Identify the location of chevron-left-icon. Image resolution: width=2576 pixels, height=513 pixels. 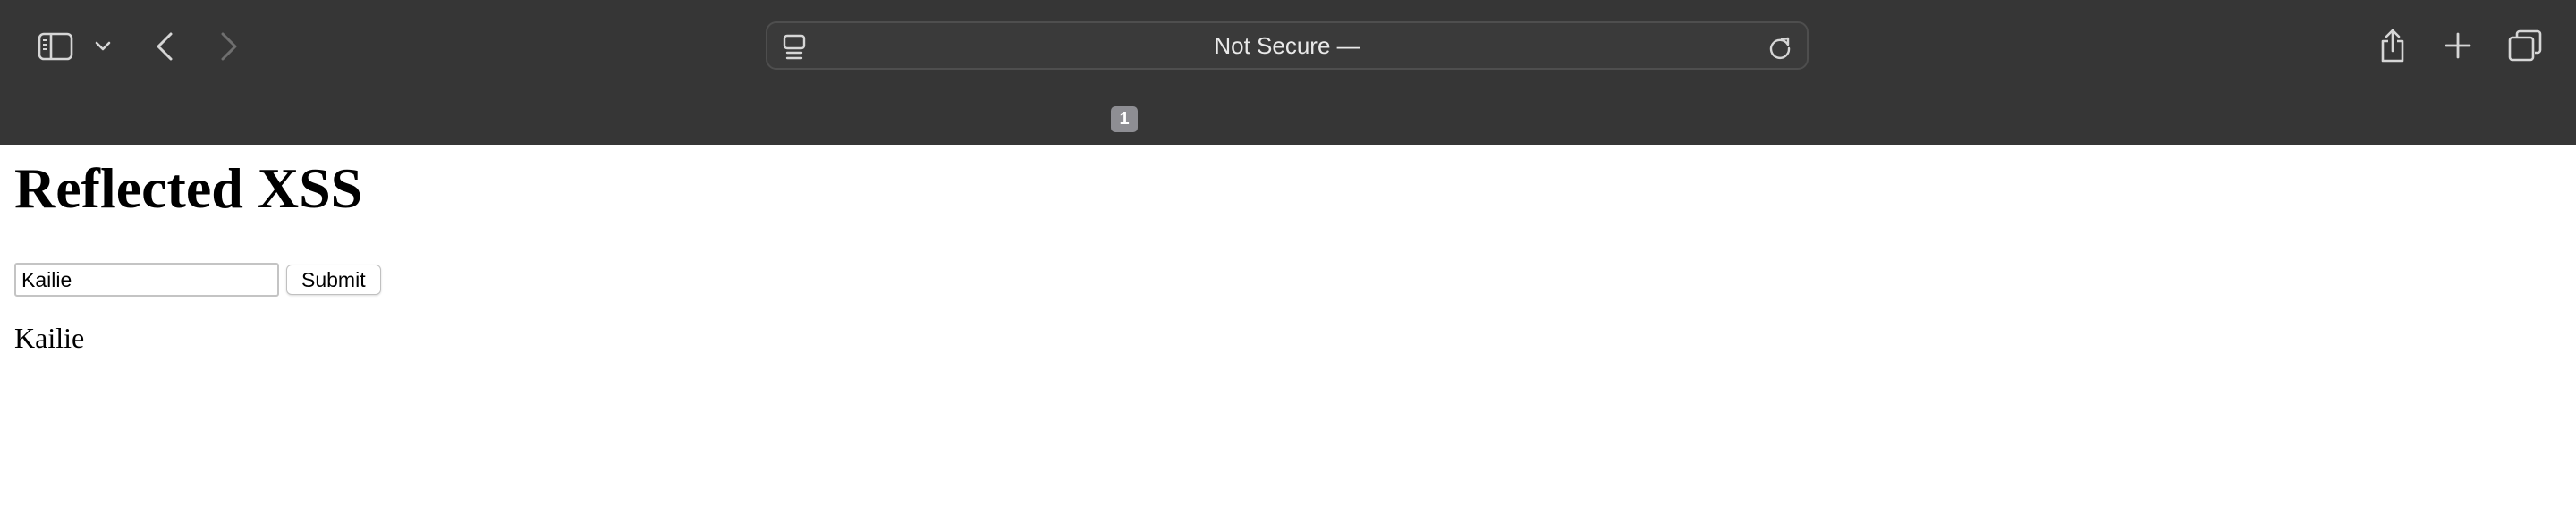
(165, 46).